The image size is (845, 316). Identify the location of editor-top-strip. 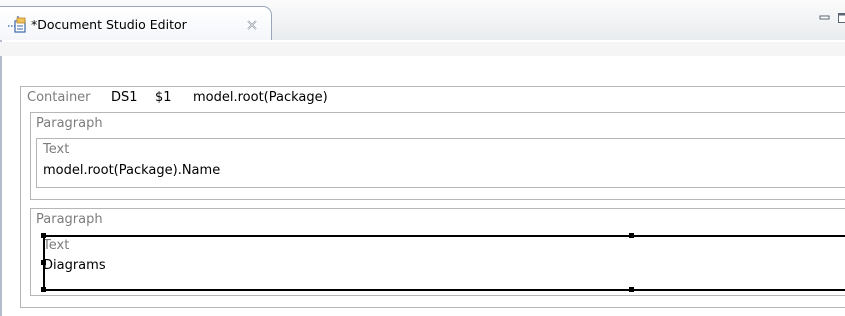
(422, 49).